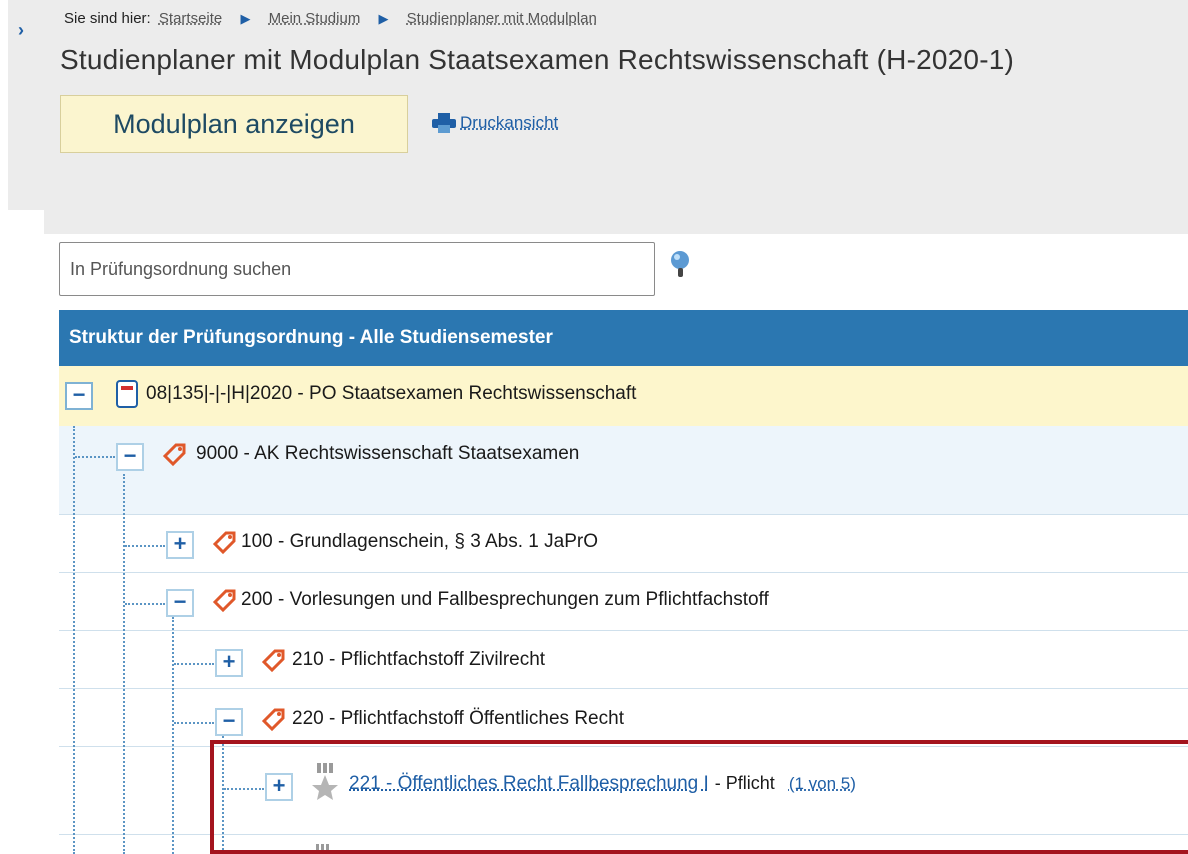  I want to click on breadcrumb-studienplaner: Studienplaner mit Modulplan, so click(502, 18).